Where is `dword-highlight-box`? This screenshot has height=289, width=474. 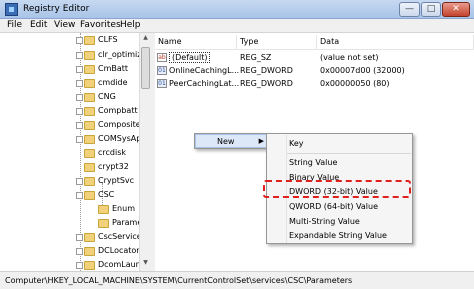 dword-highlight-box is located at coordinates (337, 189).